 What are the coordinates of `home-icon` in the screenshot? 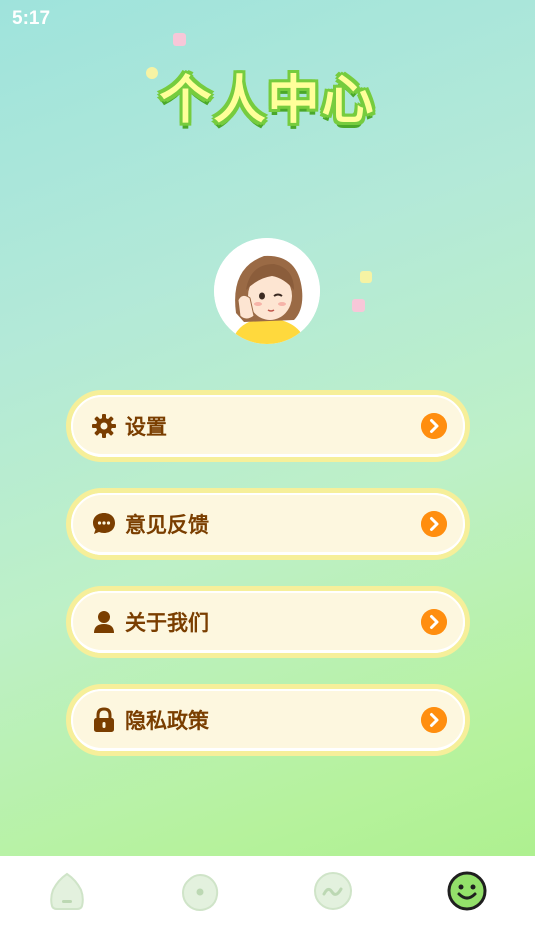 It's located at (67, 891).